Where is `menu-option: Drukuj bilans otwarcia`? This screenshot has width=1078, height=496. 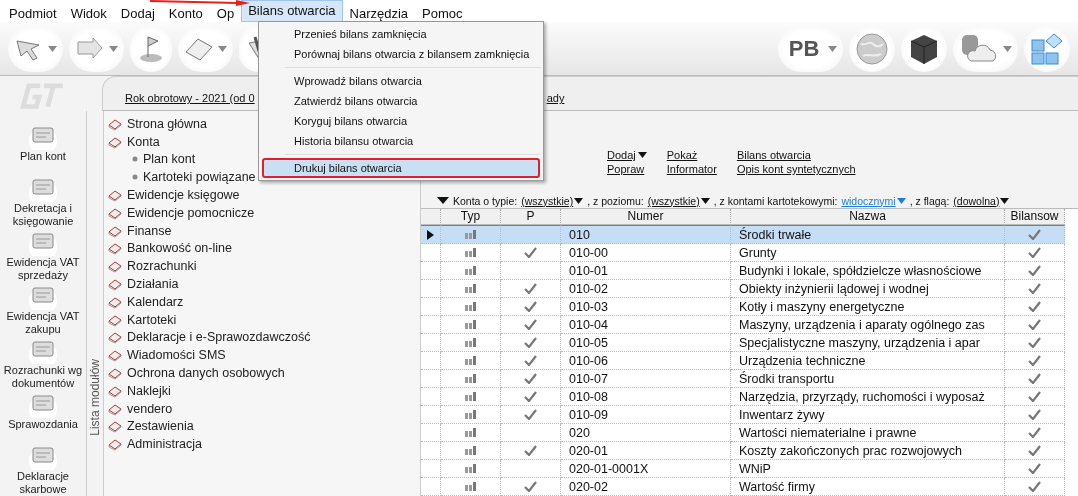
menu-option: Drukuj bilans otwarcia is located at coordinates (401, 168).